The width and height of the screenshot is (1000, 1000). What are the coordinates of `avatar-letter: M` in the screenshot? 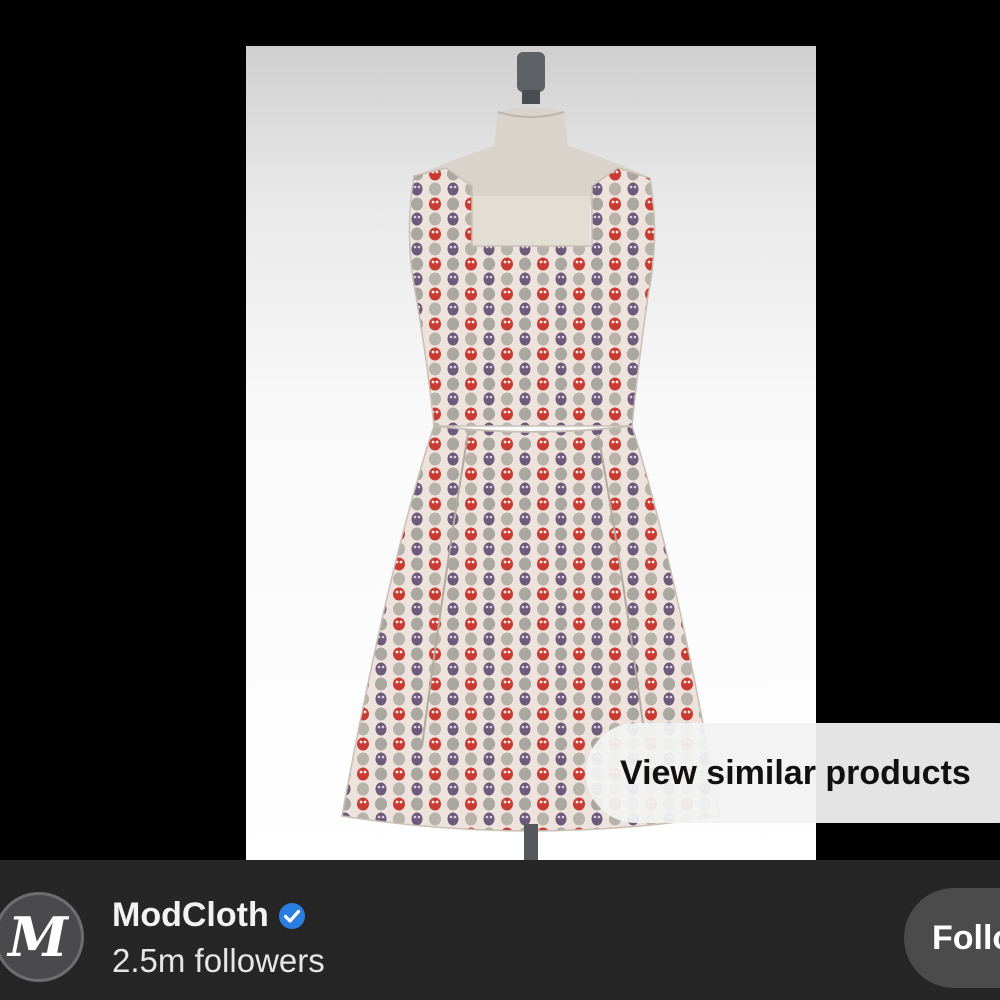 It's located at (38, 937).